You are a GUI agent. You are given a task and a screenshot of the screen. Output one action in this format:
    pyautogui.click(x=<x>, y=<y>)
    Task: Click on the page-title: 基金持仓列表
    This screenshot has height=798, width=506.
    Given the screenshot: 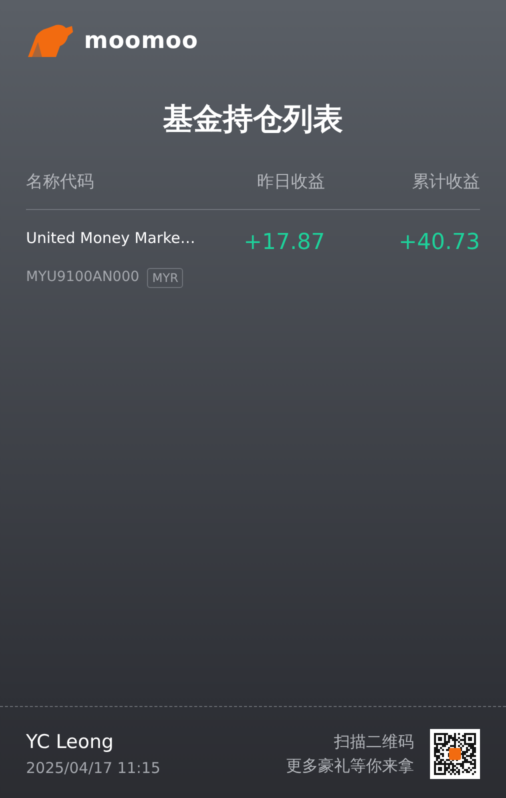 What is the action you would take?
    pyautogui.click(x=253, y=119)
    